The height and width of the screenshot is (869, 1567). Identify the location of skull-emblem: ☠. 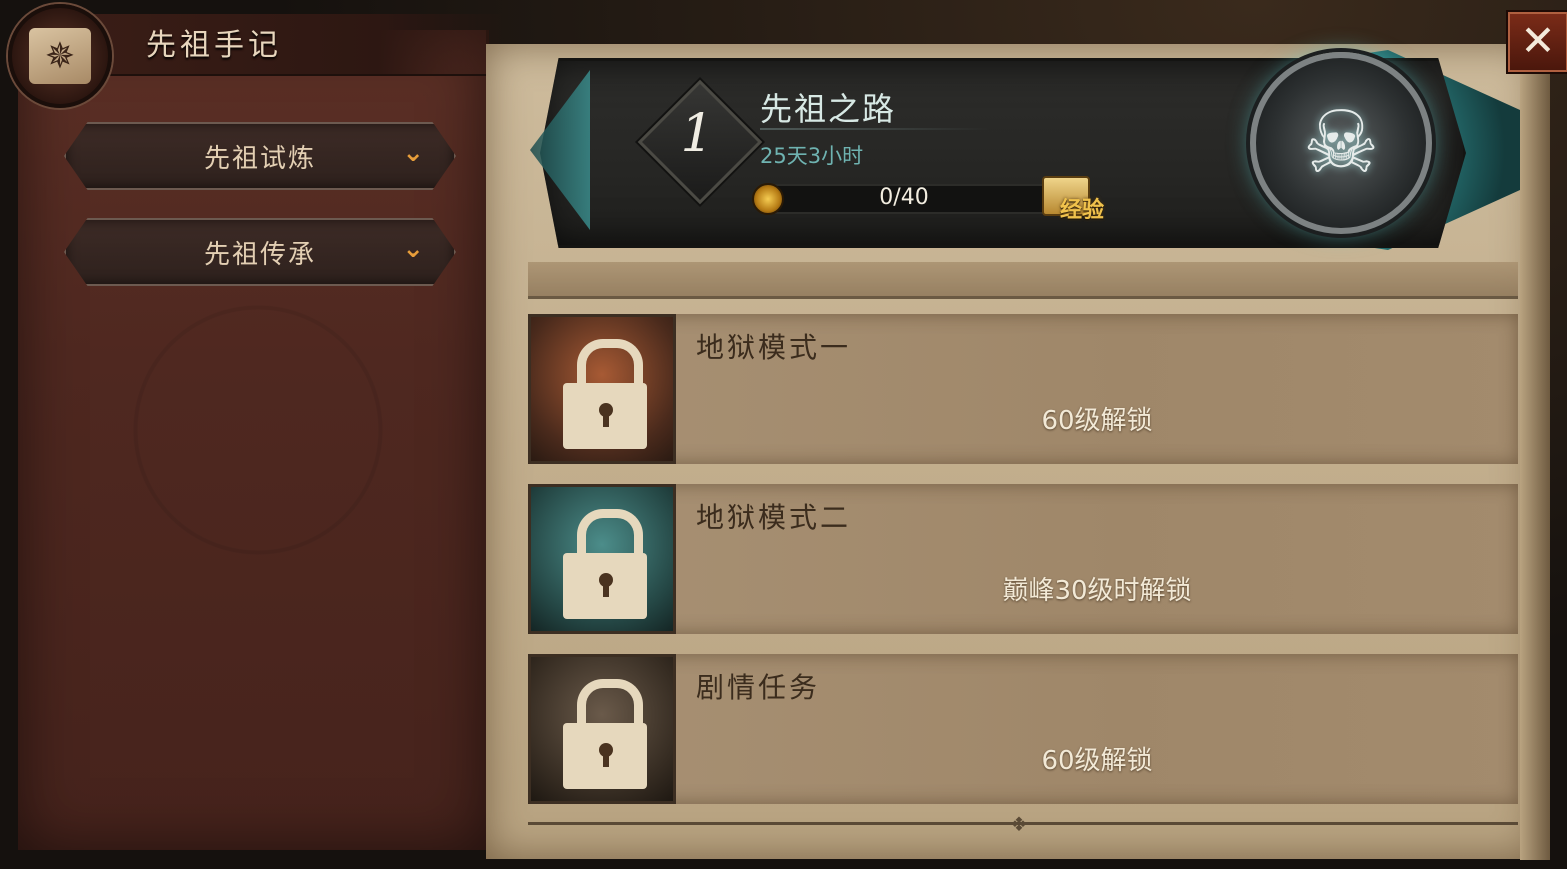
(1341, 143).